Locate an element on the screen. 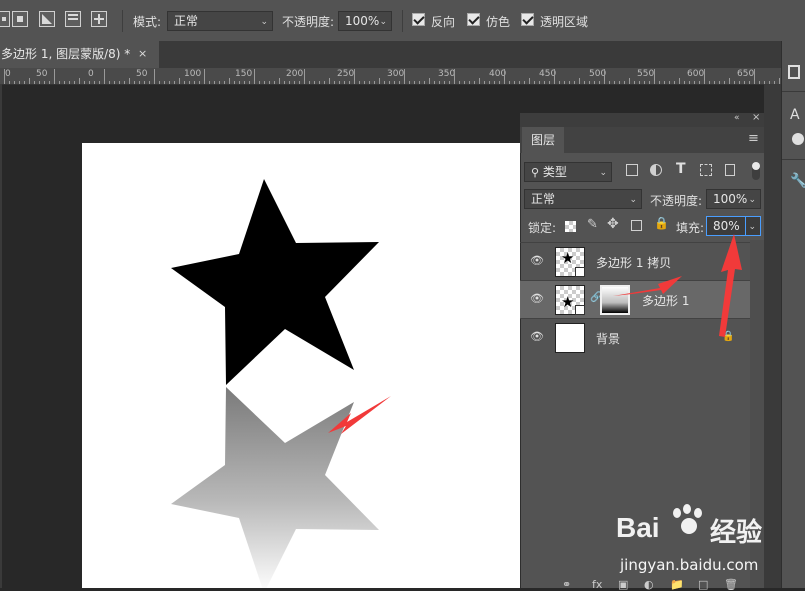  transparency-checkbox is located at coordinates (527, 19).